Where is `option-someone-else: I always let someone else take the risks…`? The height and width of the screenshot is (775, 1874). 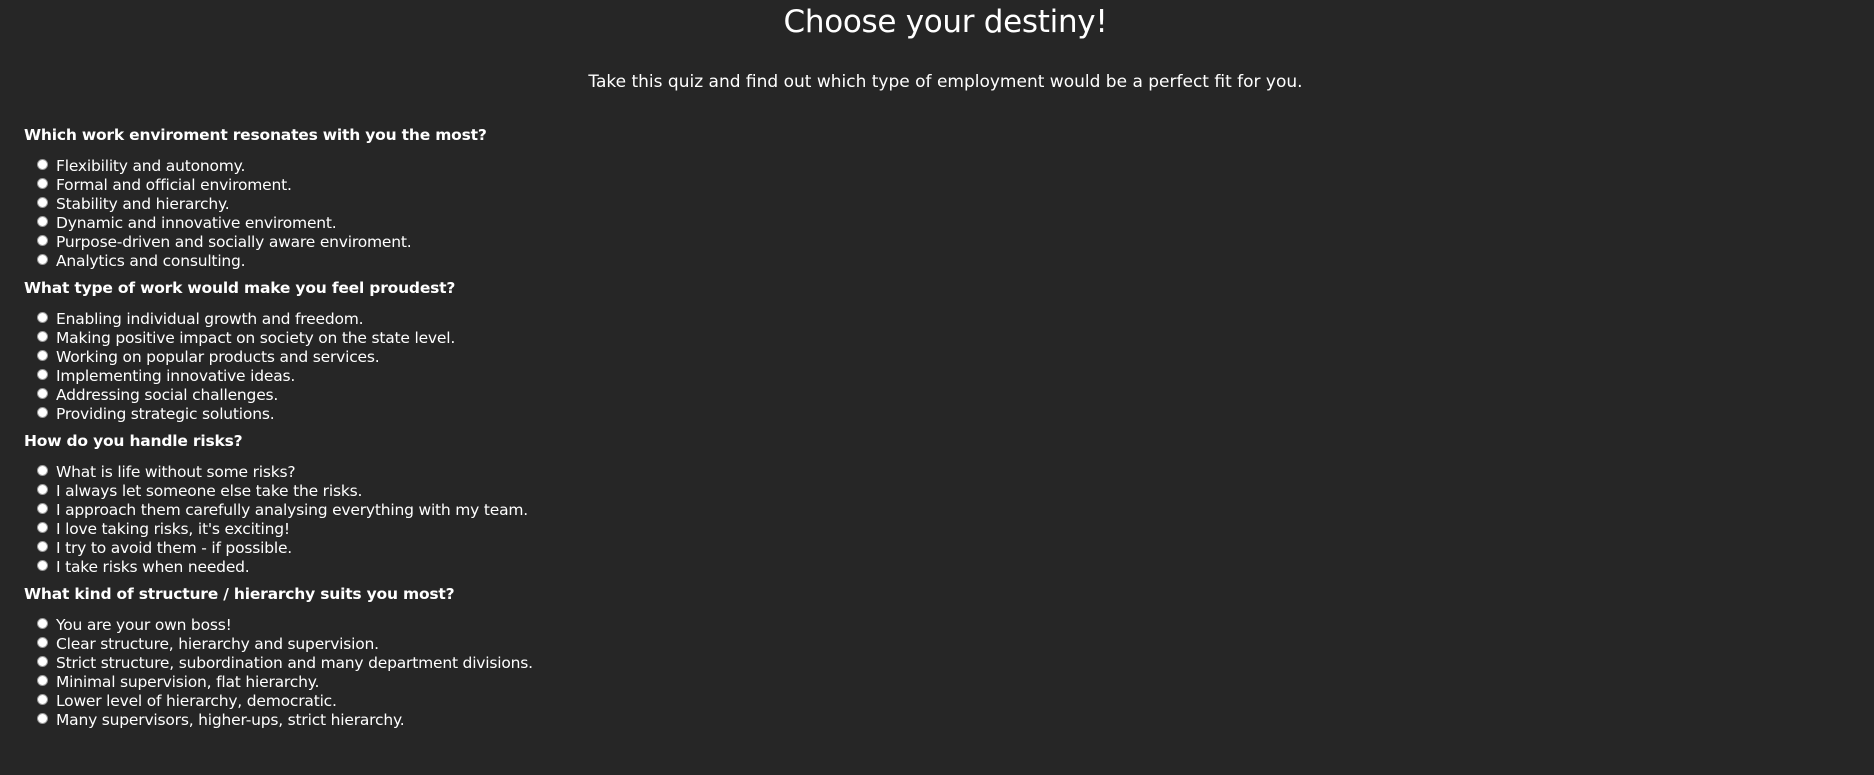 option-someone-else: I always let someone else take the risks… is located at coordinates (285, 490).